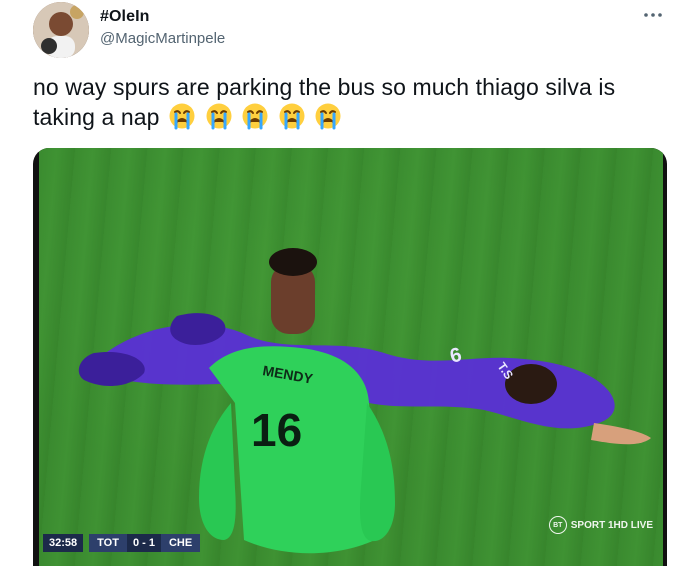  What do you see at coordinates (108, 543) in the screenshot?
I see `home-team: TOT` at bounding box center [108, 543].